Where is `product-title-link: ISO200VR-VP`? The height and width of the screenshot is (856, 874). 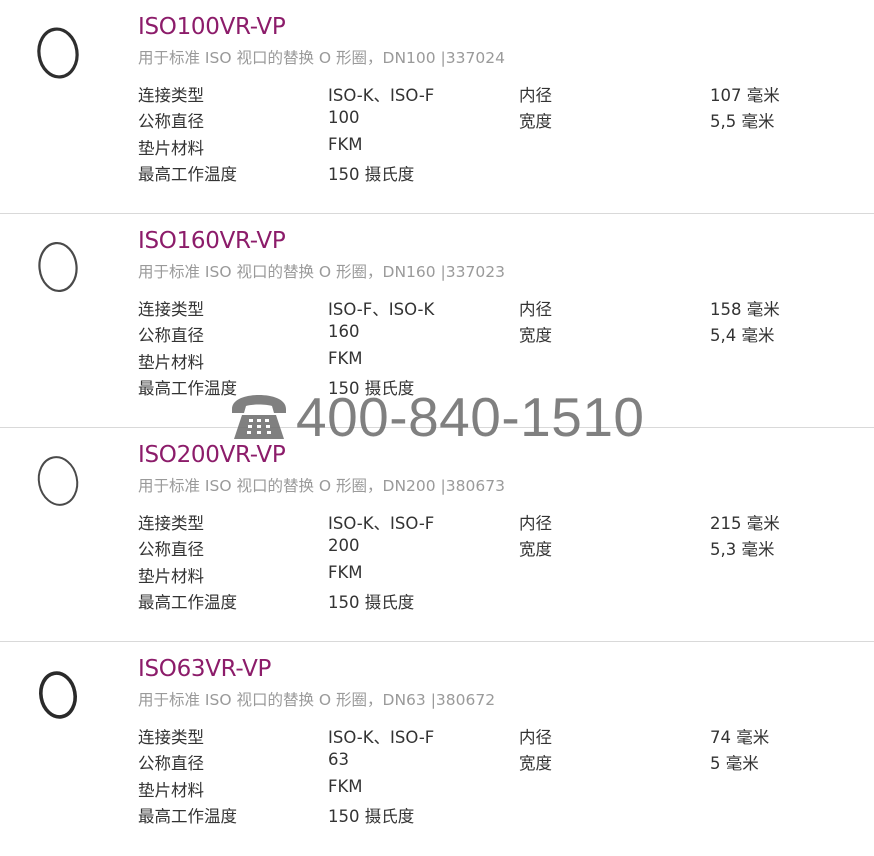
product-title-link: ISO200VR-VP is located at coordinates (212, 455).